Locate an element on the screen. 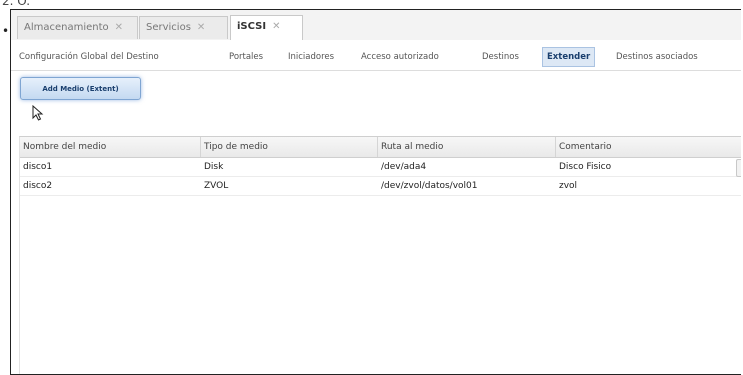 This screenshot has width=743, height=375. column-header-comentario: Comentario is located at coordinates (648, 147).